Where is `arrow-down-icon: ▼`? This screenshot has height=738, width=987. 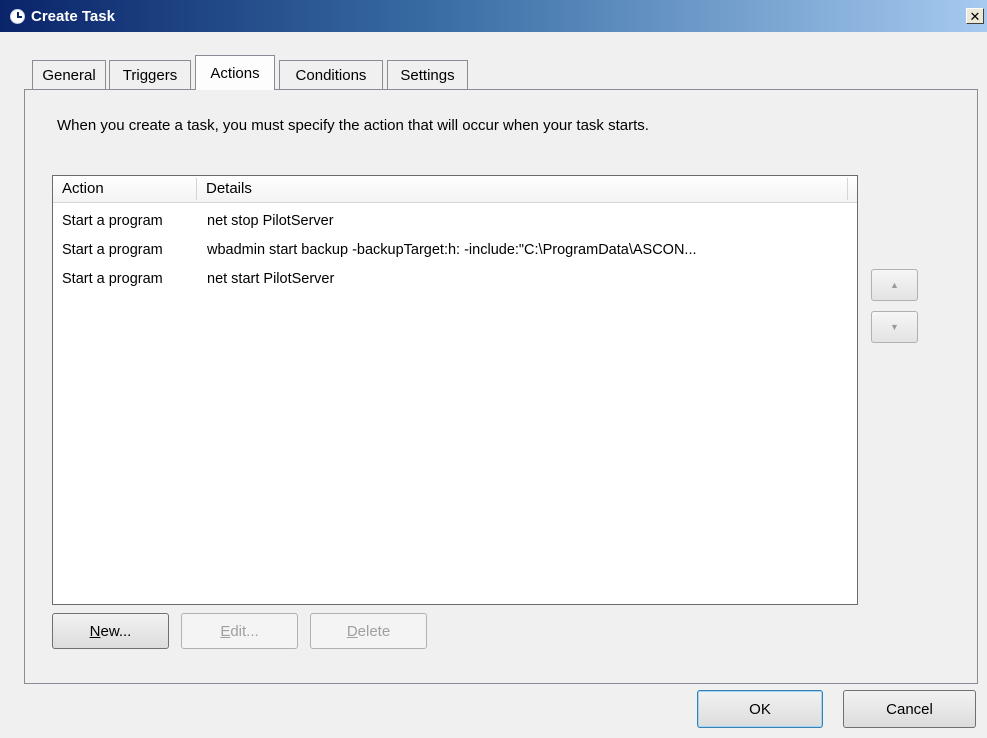
arrow-down-icon: ▼ is located at coordinates (894, 327).